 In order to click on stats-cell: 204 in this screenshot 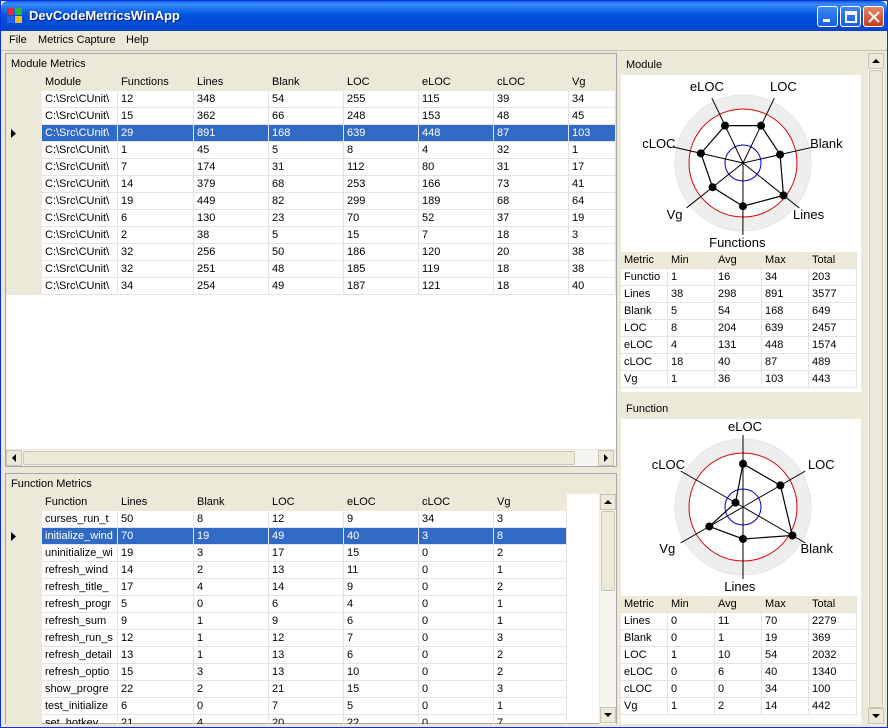, I will do `click(738, 328)`.